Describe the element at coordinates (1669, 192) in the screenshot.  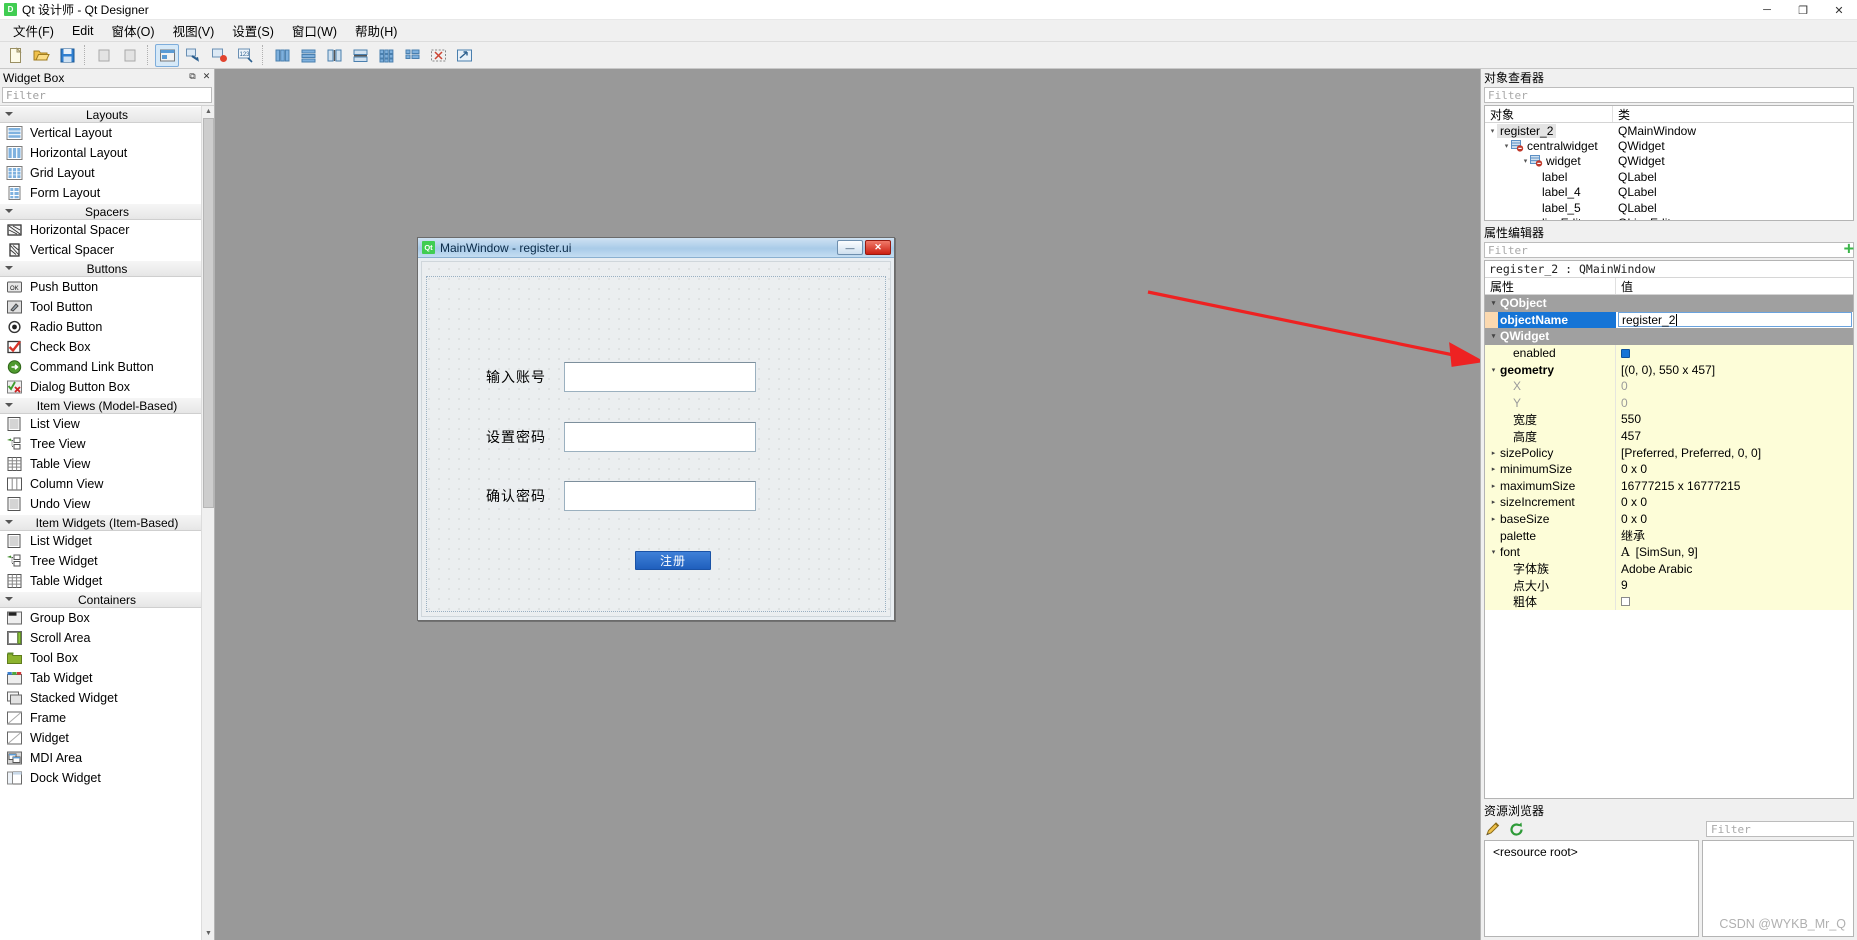
I see `table-row: label_4 QLabel` at that location.